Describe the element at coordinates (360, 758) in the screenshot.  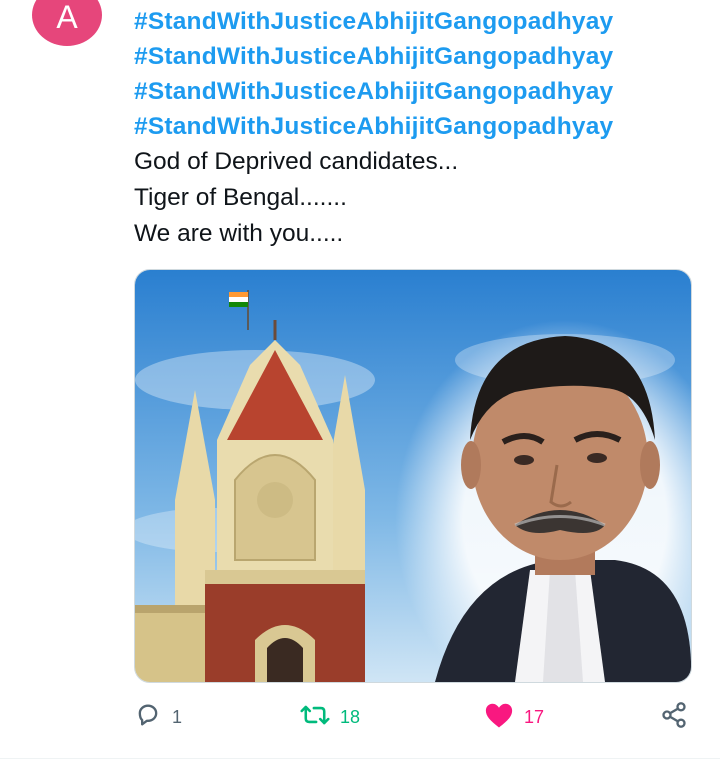
I see `divider` at that location.